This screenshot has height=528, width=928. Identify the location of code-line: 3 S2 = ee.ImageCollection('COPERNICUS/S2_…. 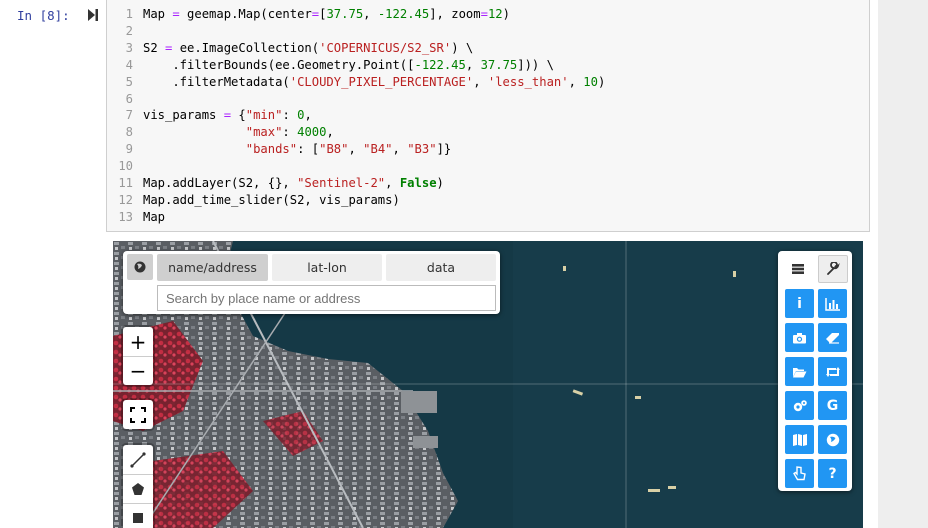
(290, 48).